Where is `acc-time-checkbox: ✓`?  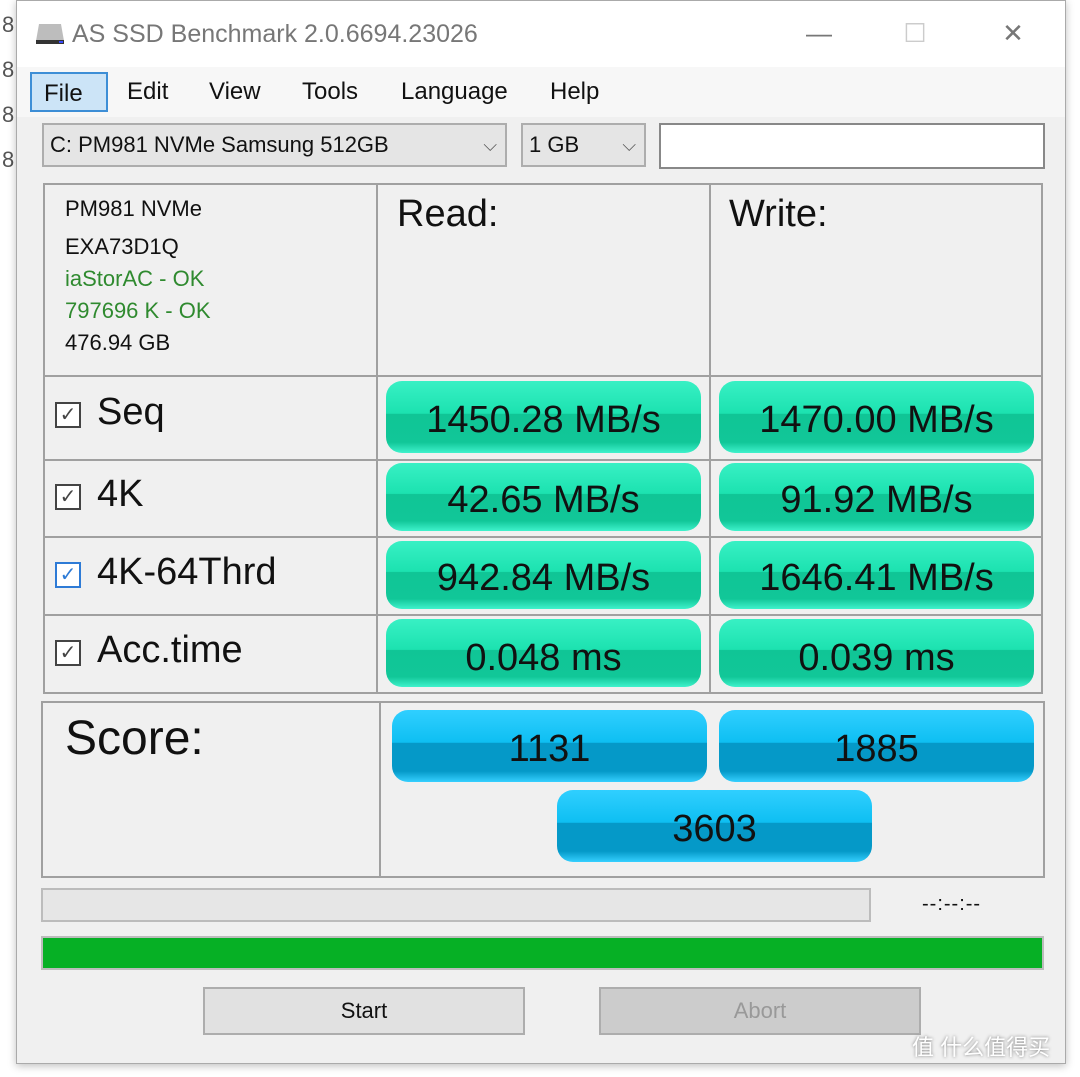 acc-time-checkbox: ✓ is located at coordinates (68, 653).